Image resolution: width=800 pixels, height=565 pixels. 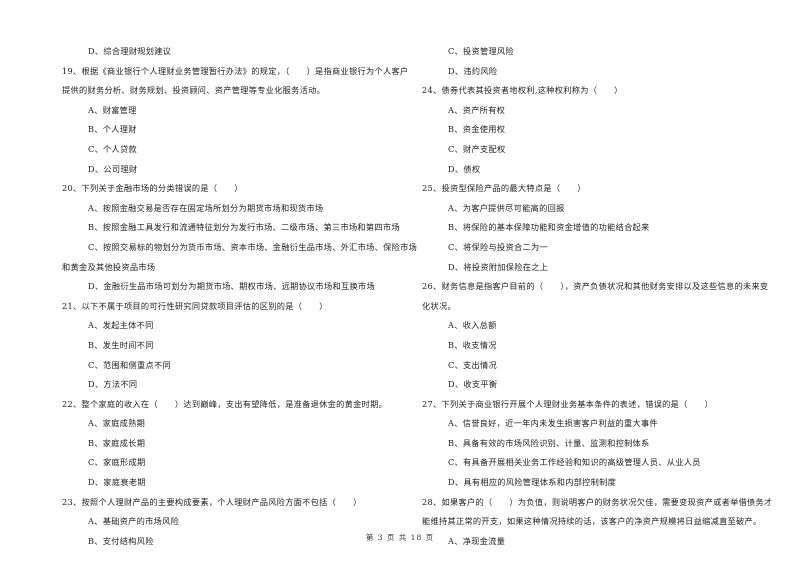 What do you see at coordinates (477, 148) in the screenshot?
I see `answer-option: C、财产支配权` at bounding box center [477, 148].